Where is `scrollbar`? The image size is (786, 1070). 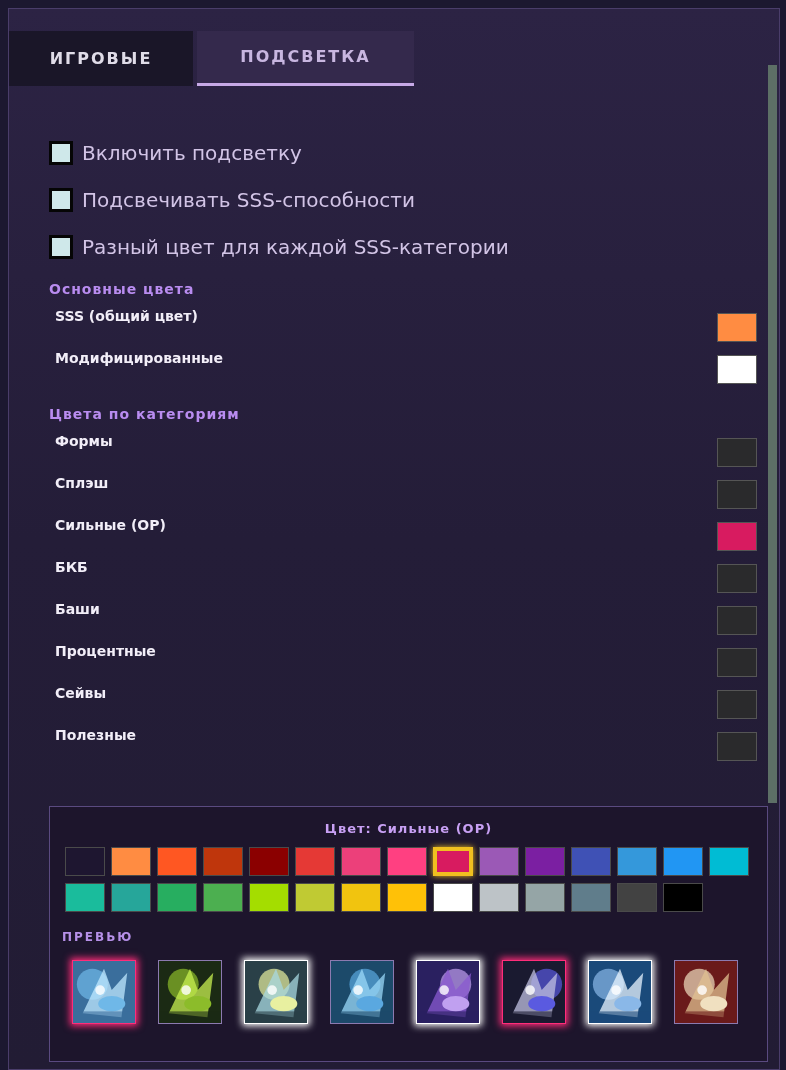 scrollbar is located at coordinates (772, 434).